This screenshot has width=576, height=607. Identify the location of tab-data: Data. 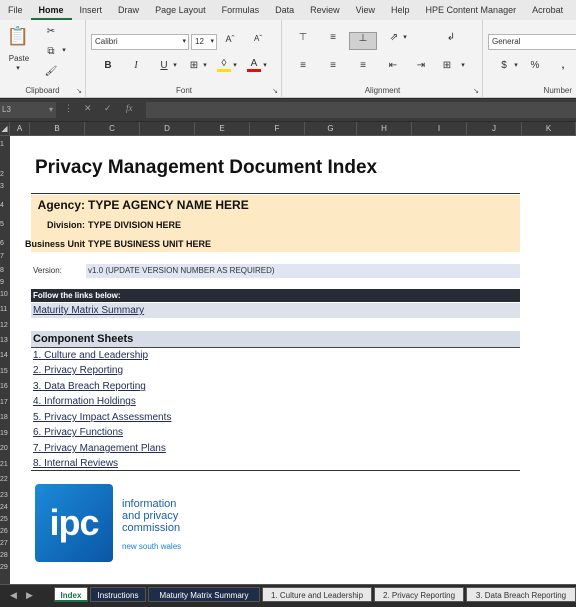
(284, 10).